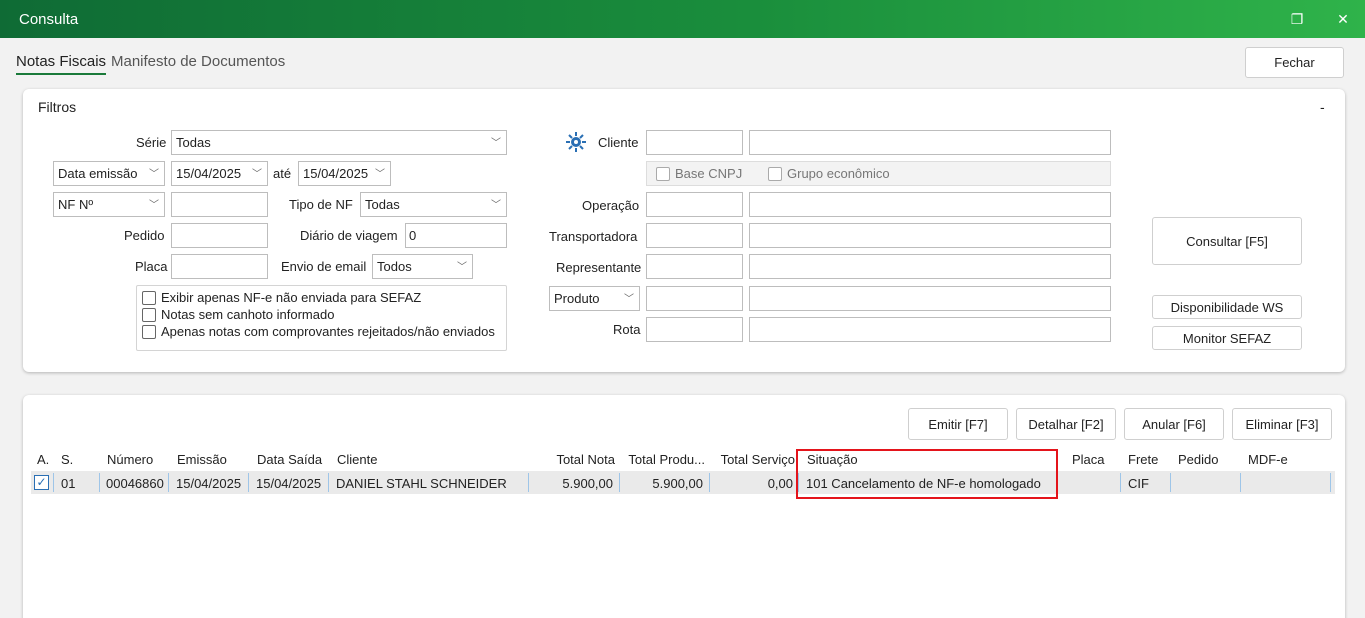 Image resolution: width=1365 pixels, height=618 pixels. I want to click on date-type-value: Data emissão, so click(98, 173).